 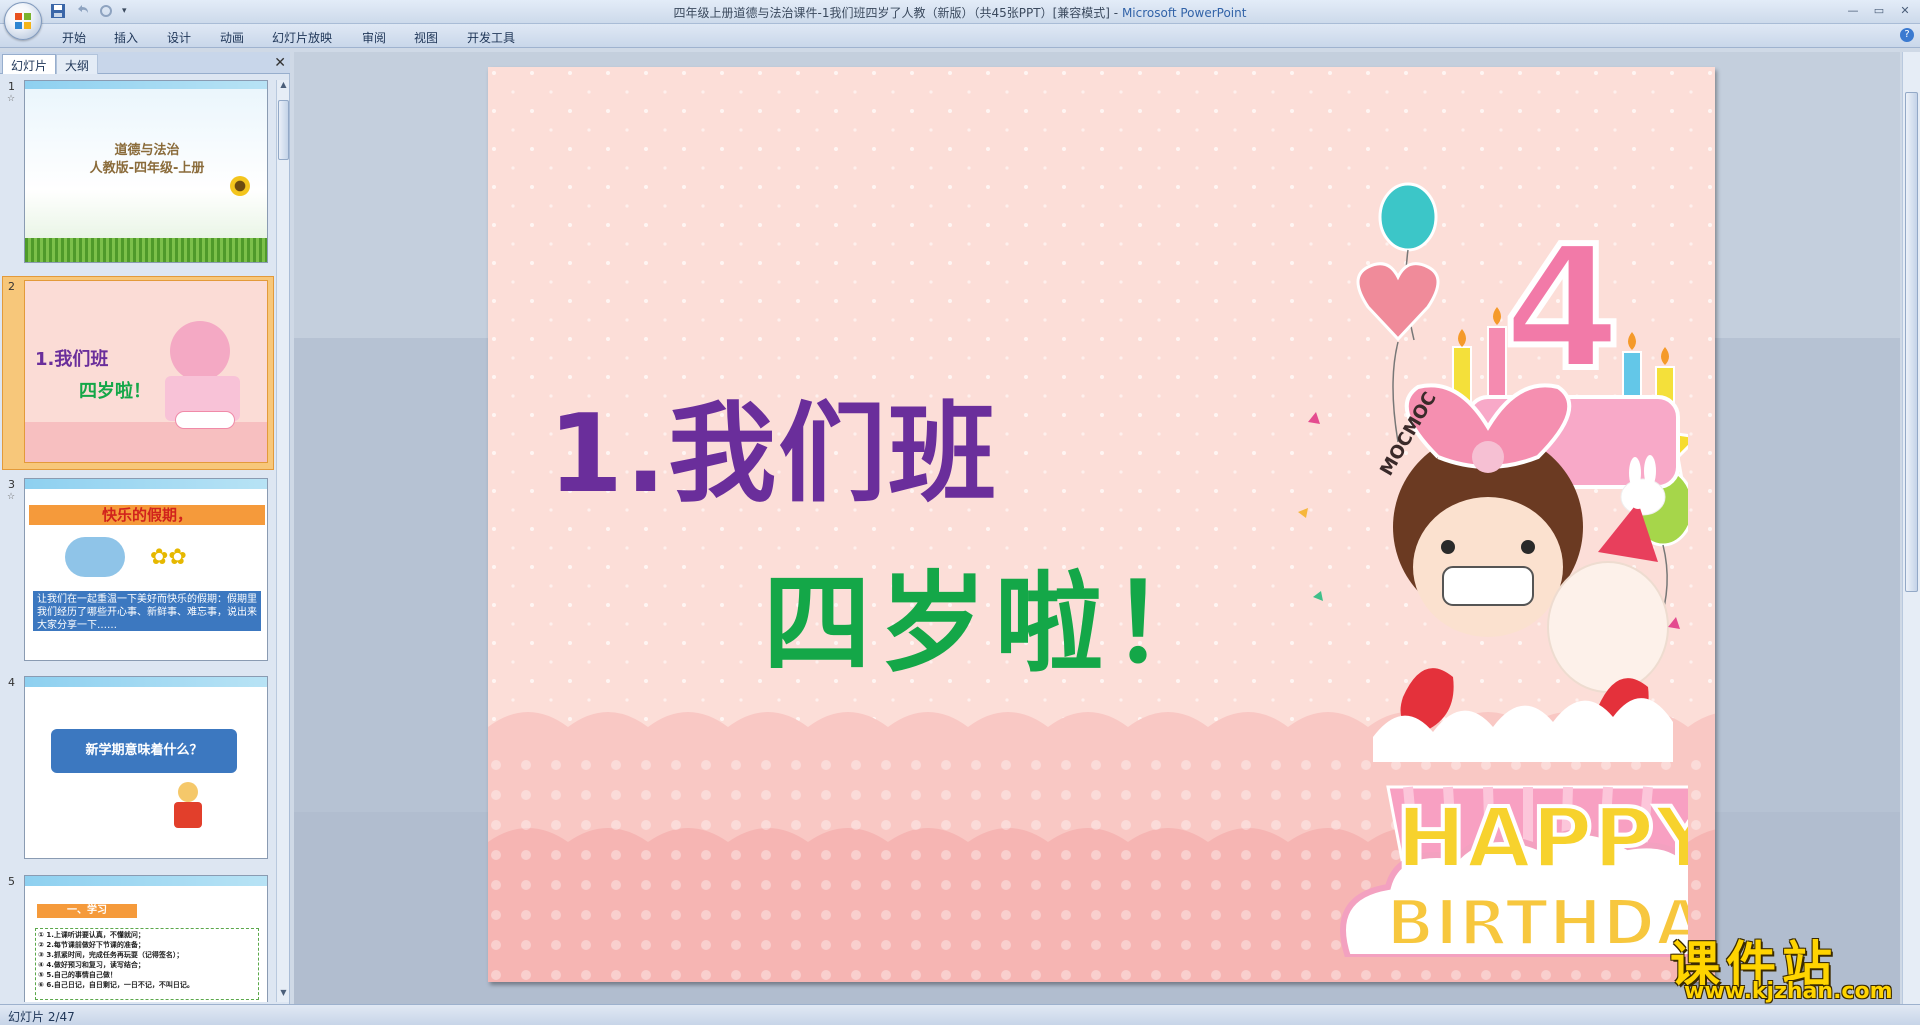 What do you see at coordinates (11, 682) in the screenshot?
I see `slide-number: 4` at bounding box center [11, 682].